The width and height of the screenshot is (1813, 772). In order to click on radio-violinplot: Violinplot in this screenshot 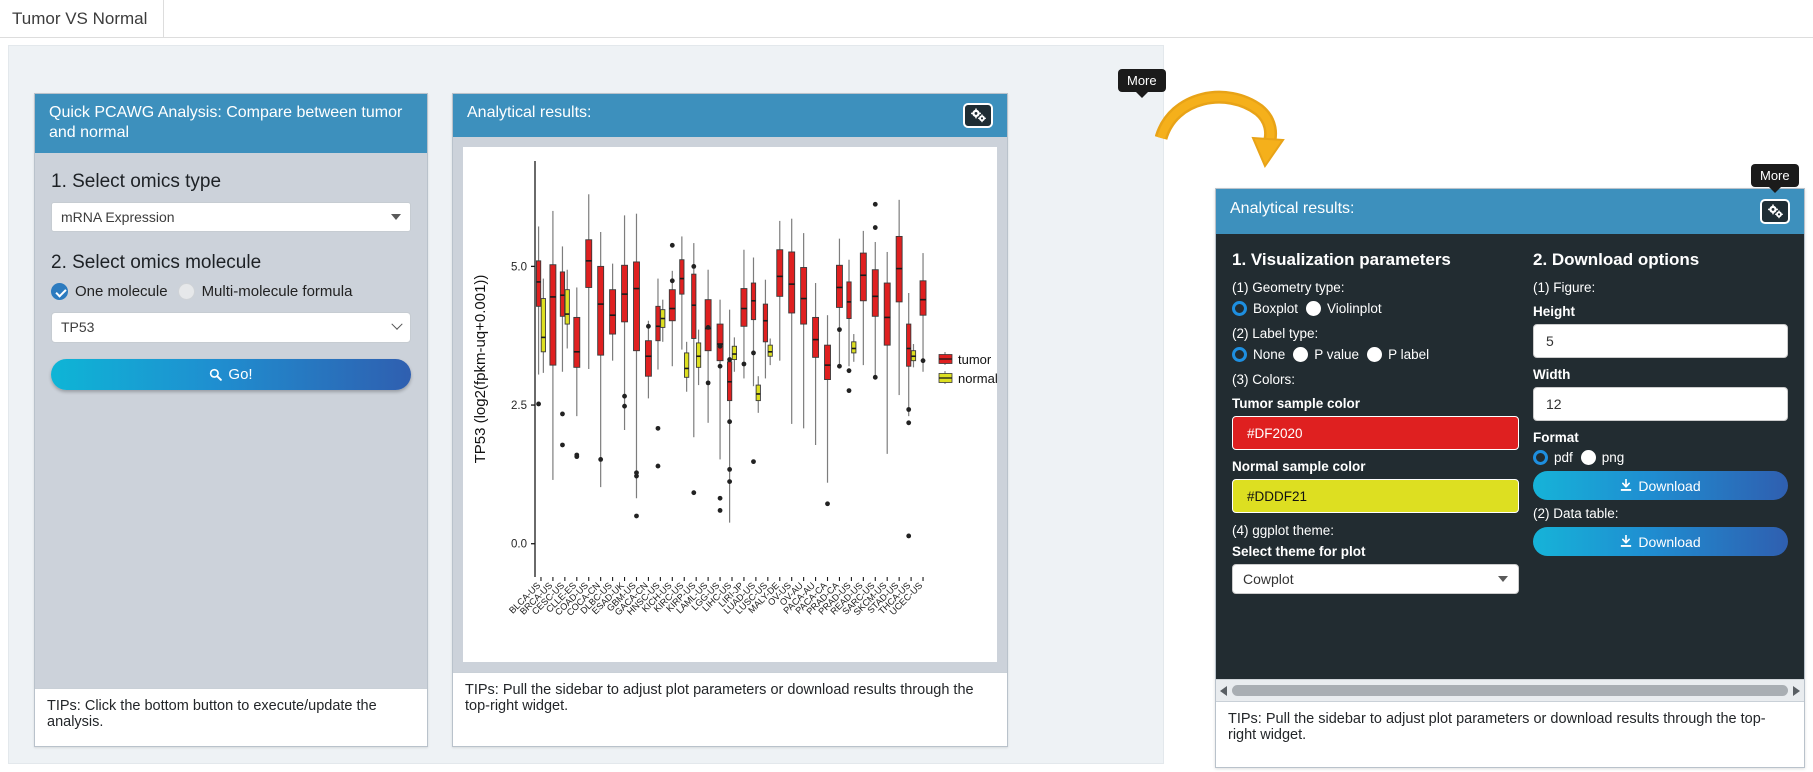, I will do `click(1344, 308)`.